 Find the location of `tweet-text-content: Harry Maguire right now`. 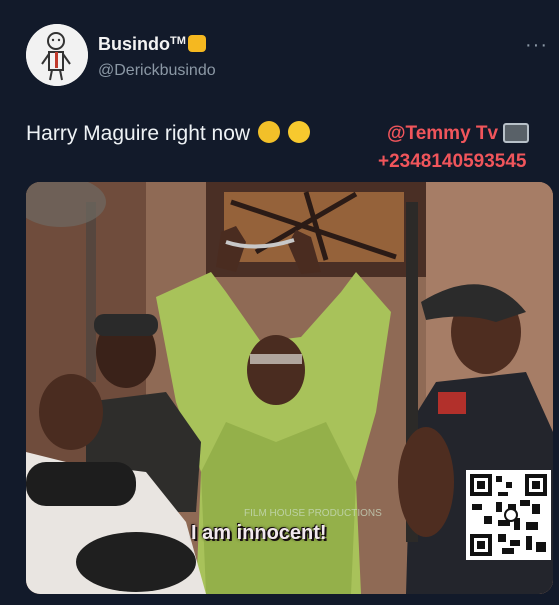

tweet-text-content: Harry Maguire right now is located at coordinates (138, 133).